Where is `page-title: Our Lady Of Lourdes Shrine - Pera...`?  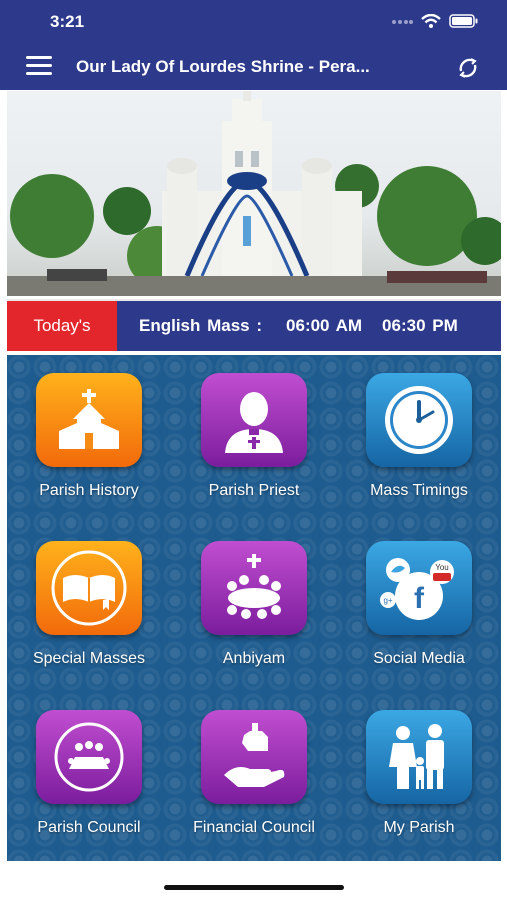 page-title: Our Lady Of Lourdes Shrine - Pera... is located at coordinates (223, 66).